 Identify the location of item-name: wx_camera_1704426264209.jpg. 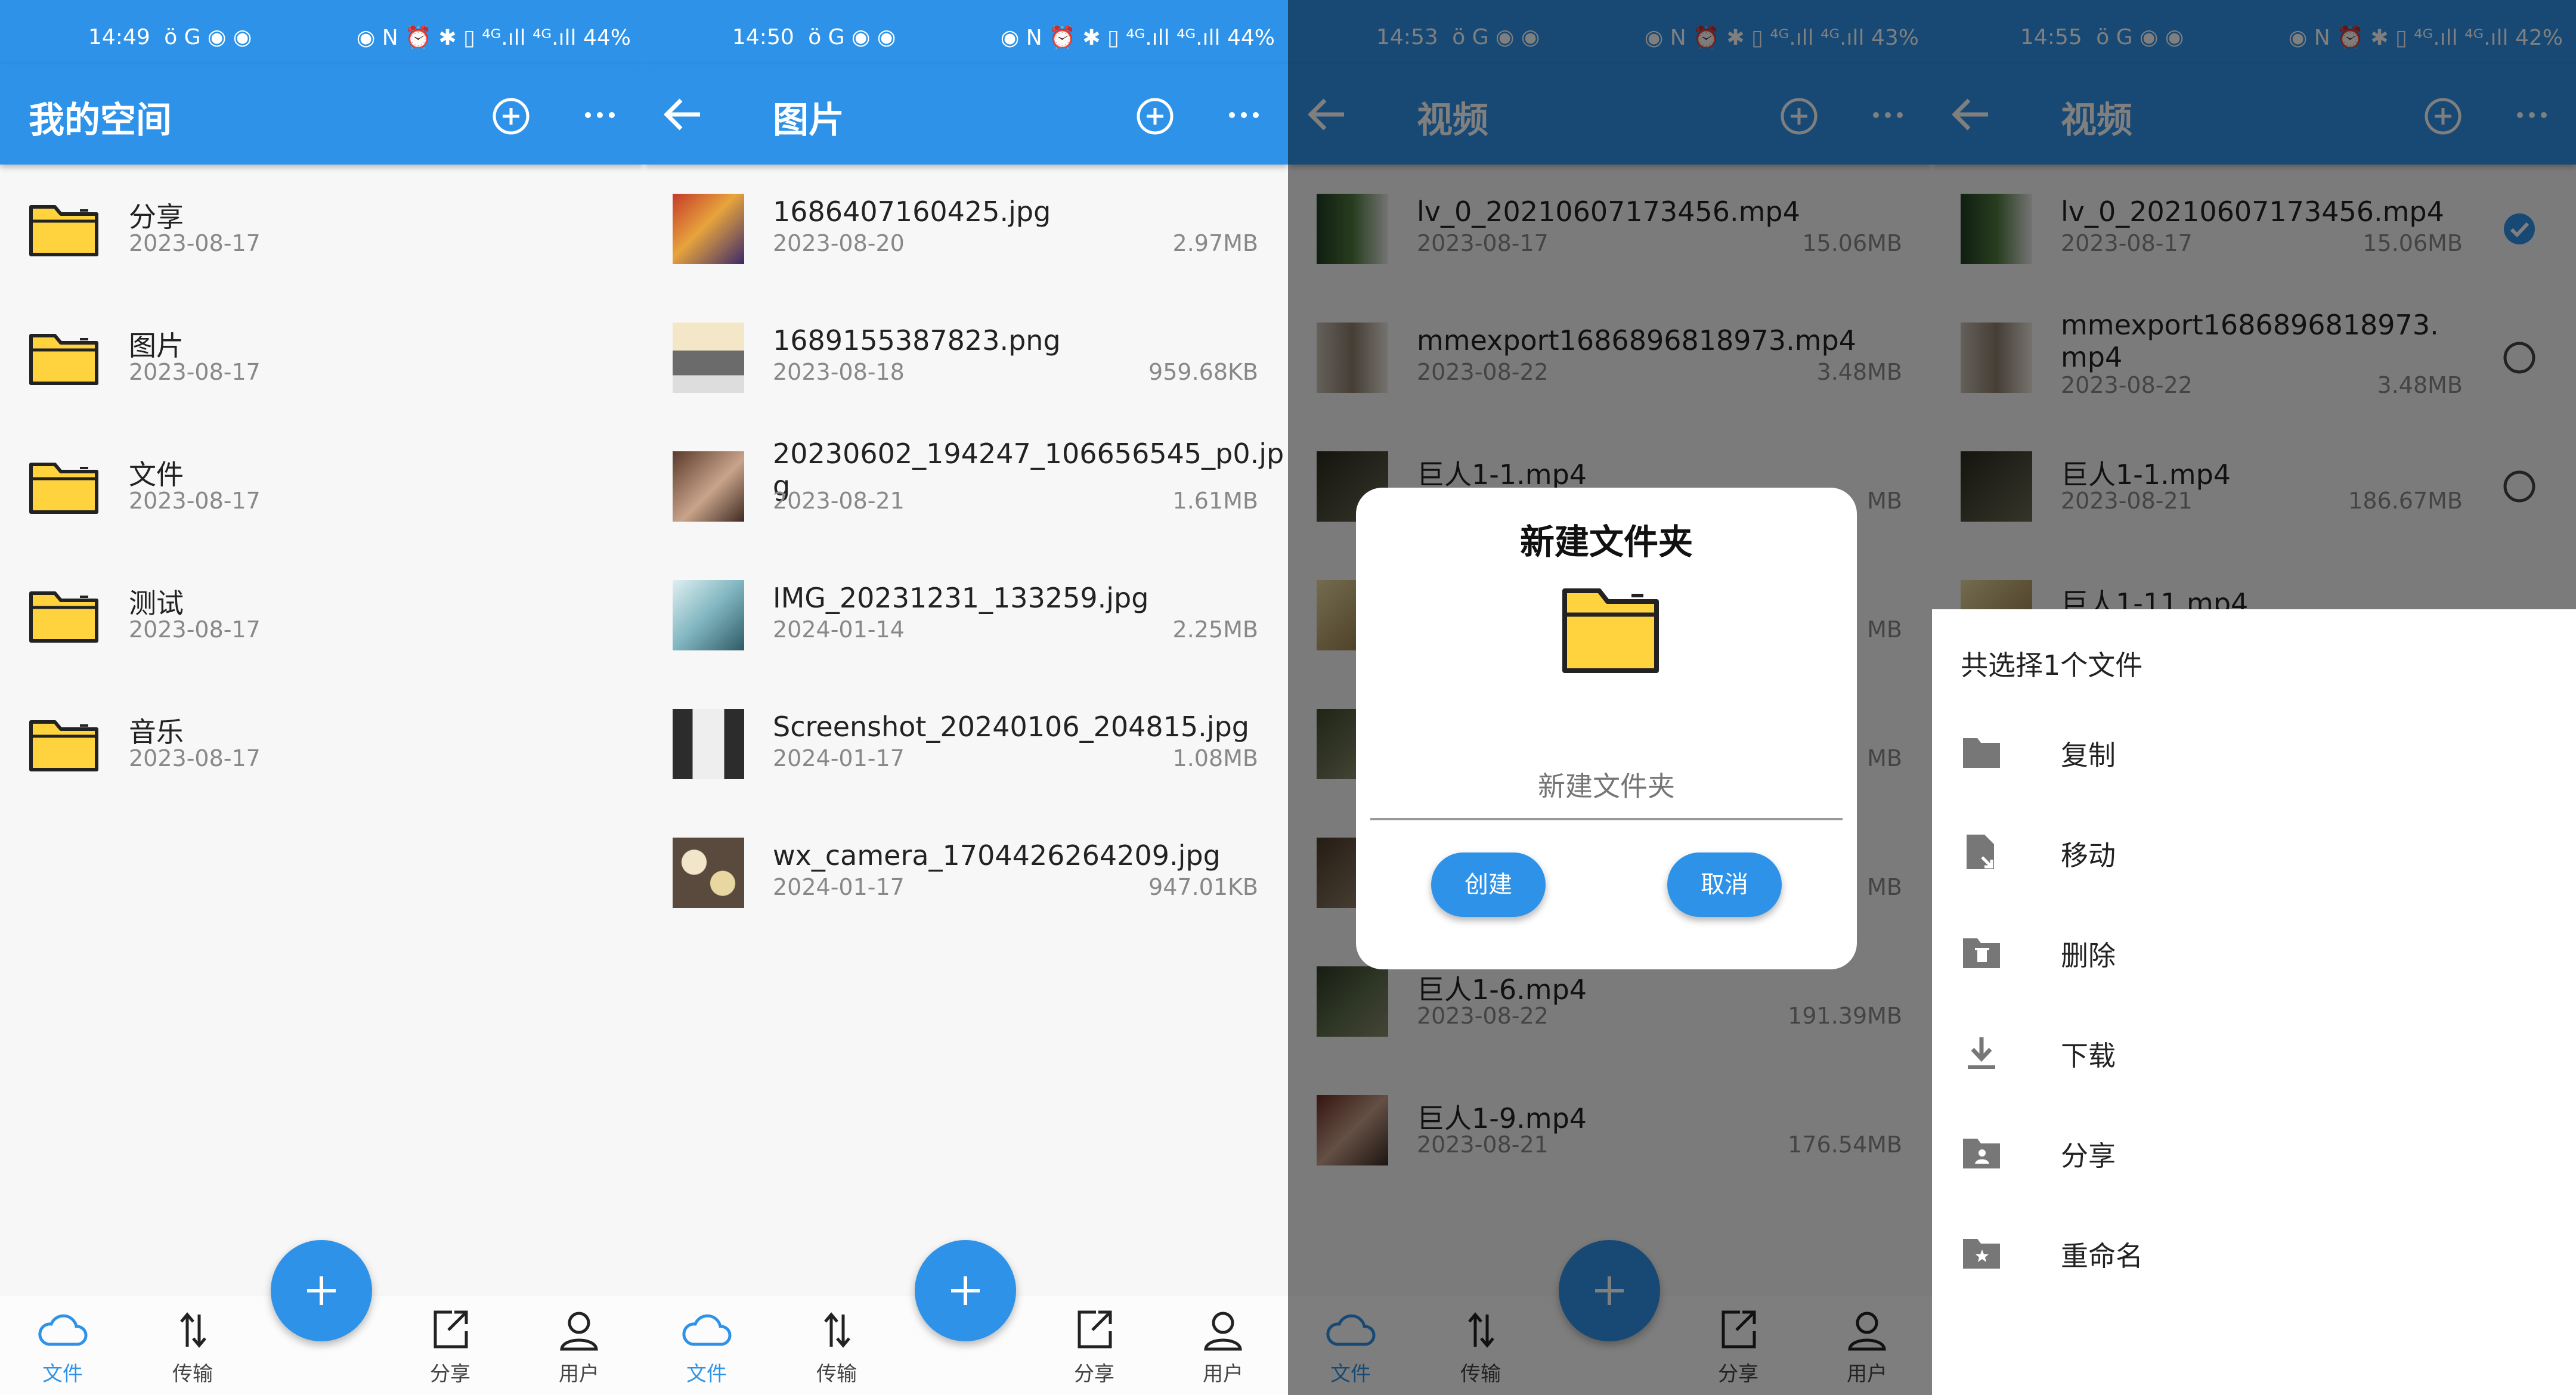
(997, 855).